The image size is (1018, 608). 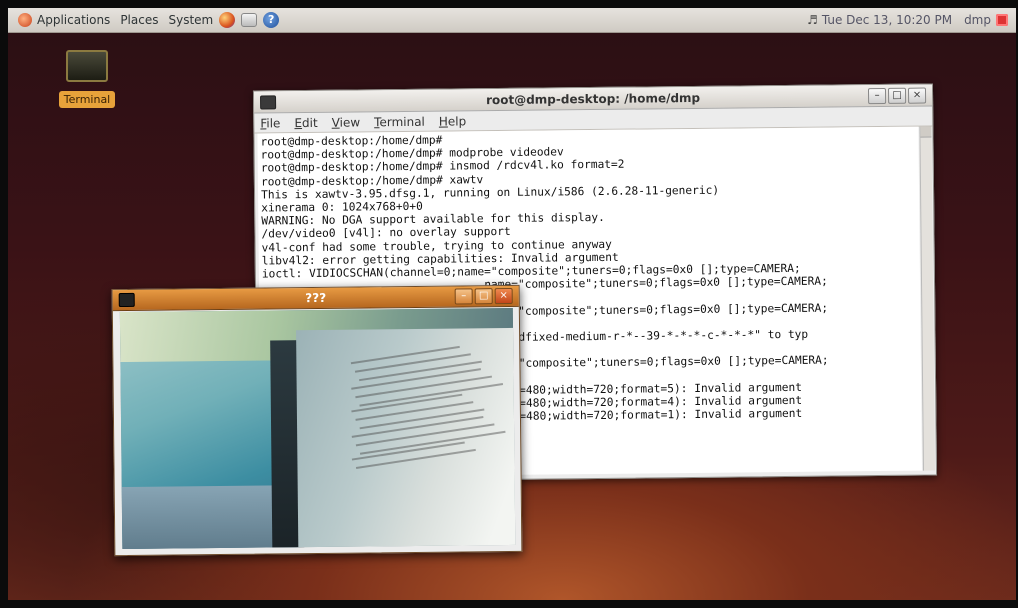 I want to click on xawtv-maximize-button: □, so click(x=483, y=296).